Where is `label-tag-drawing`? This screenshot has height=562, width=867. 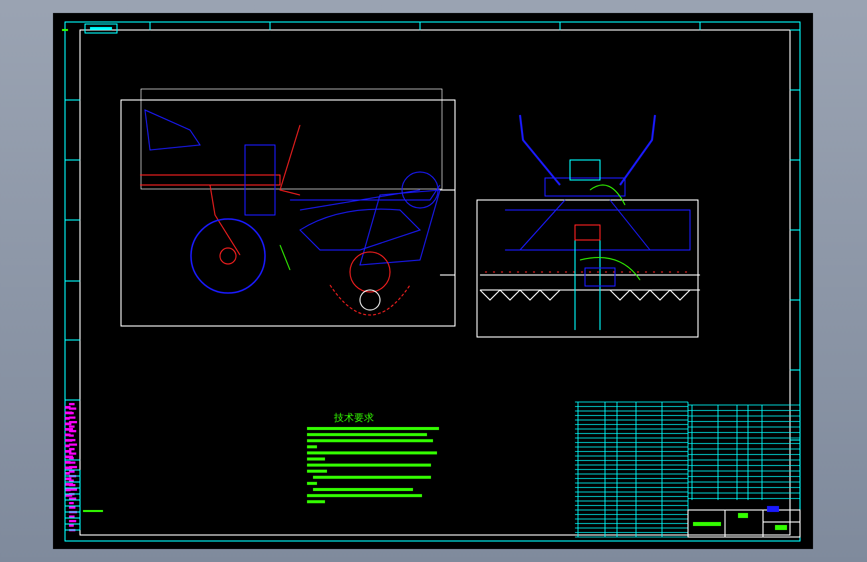 label-tag-drawing is located at coordinates (90, 29).